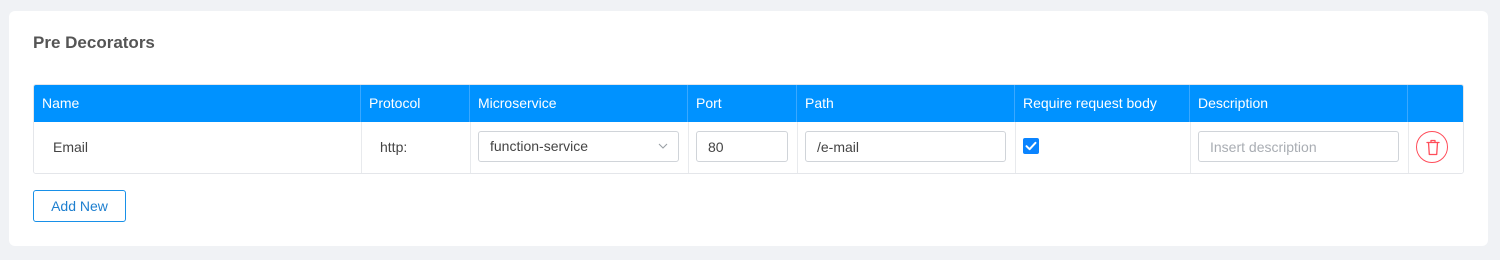 The width and height of the screenshot is (1500, 260). Describe the element at coordinates (742, 103) in the screenshot. I see `column-header-port: Port` at that location.